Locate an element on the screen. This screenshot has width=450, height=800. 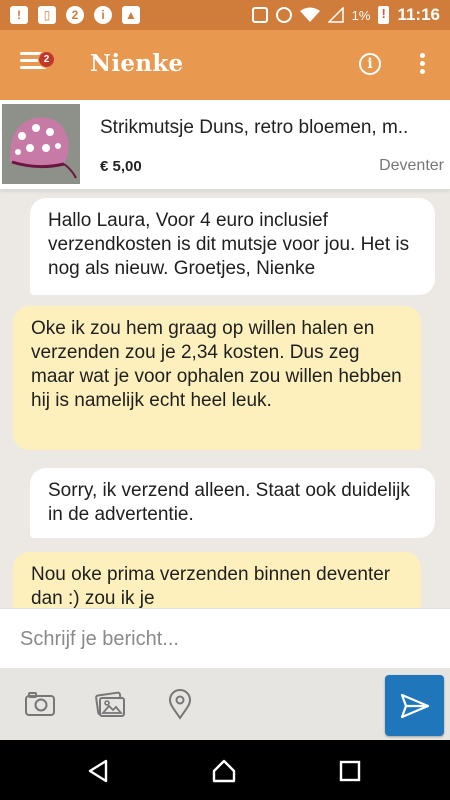
composer is located at coordinates (225, 638).